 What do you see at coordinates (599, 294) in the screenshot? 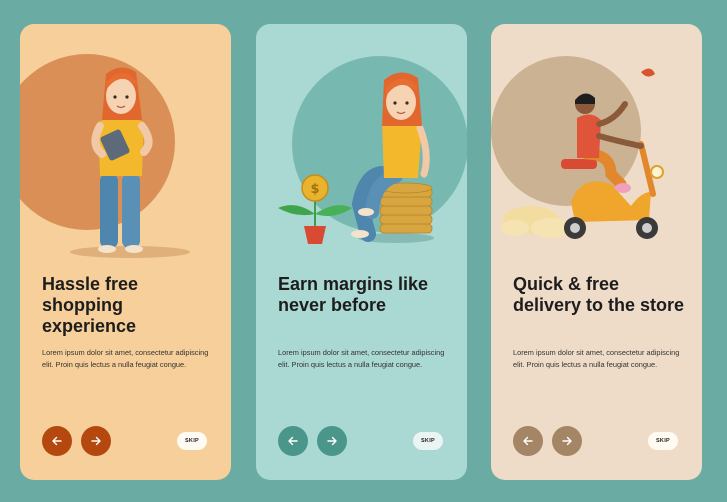
I see `card-title: Quick & free delivery to the store` at bounding box center [599, 294].